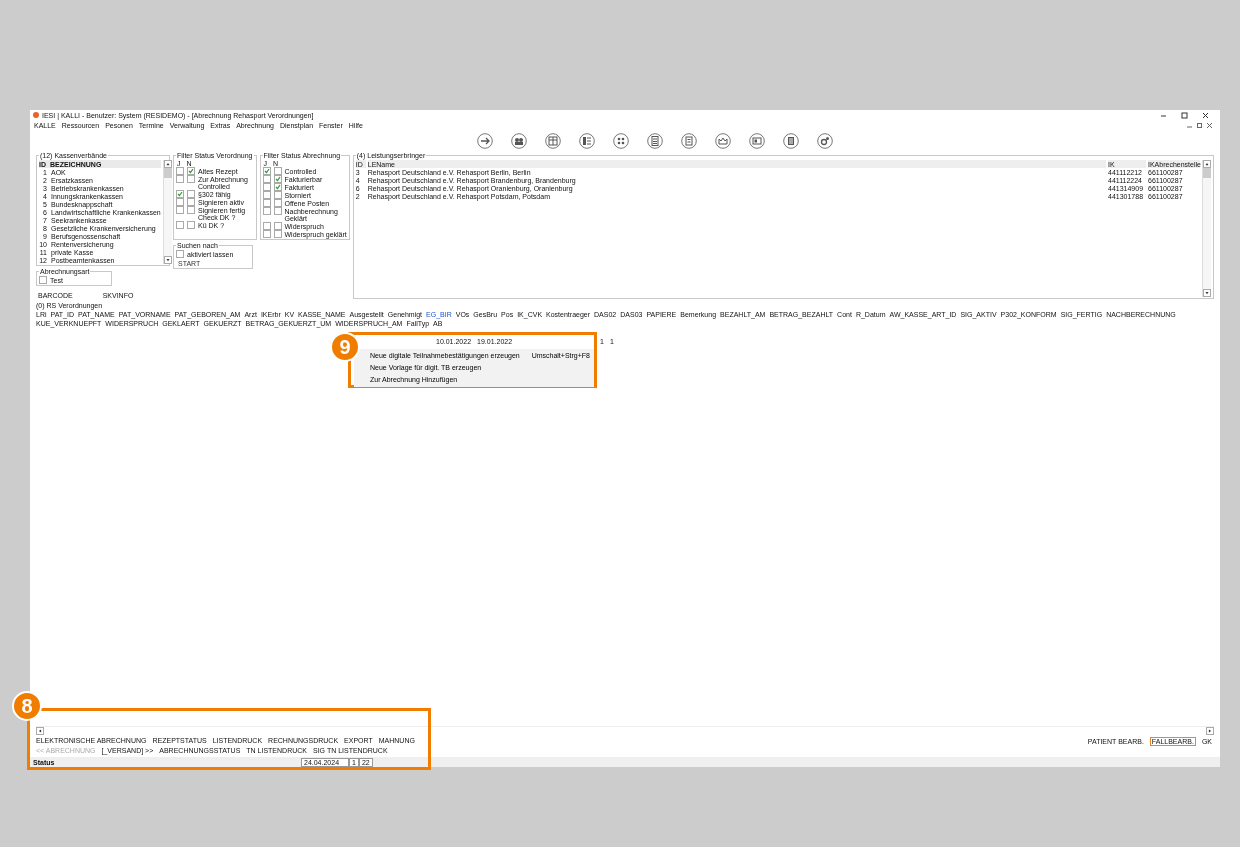 This screenshot has width=1240, height=847. What do you see at coordinates (723, 141) in the screenshot?
I see `crown-icon` at bounding box center [723, 141].